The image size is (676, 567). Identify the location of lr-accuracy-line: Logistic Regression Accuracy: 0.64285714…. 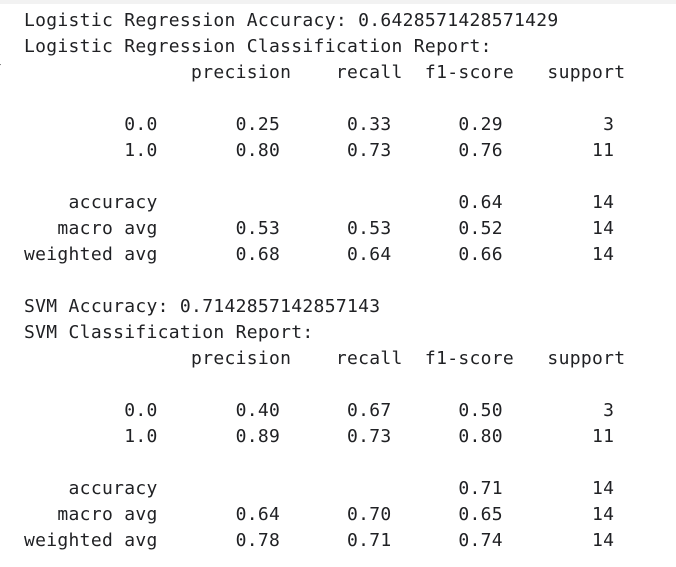
(291, 20).